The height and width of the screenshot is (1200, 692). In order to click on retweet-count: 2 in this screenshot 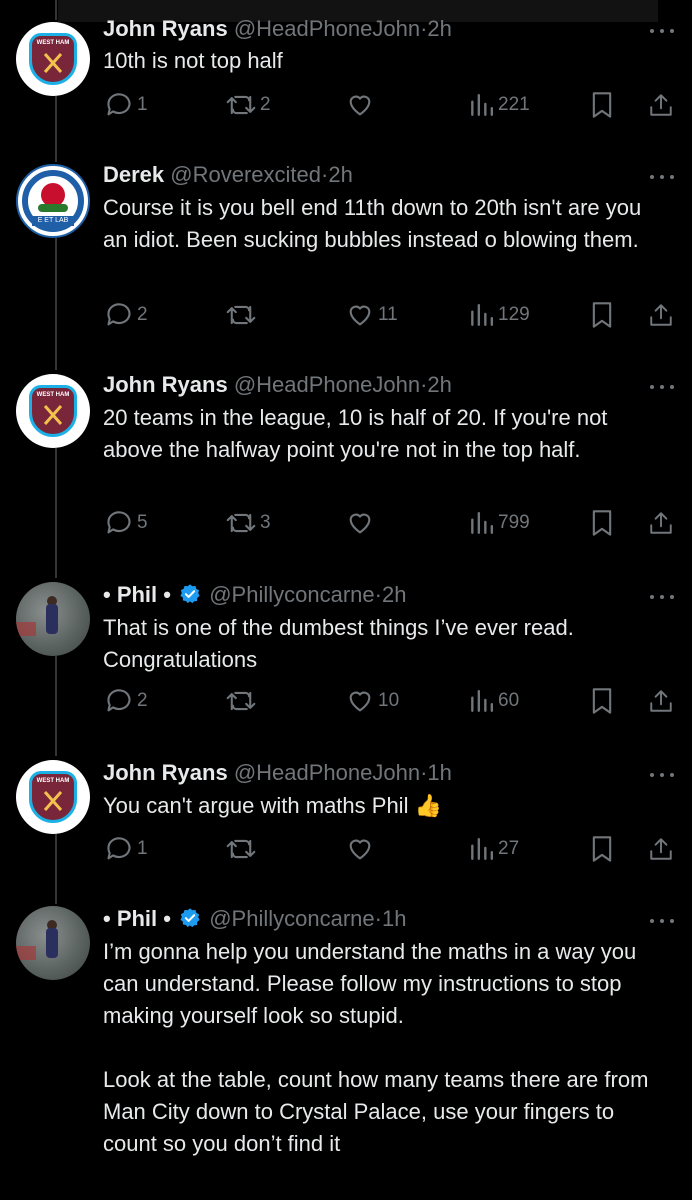, I will do `click(265, 104)`.